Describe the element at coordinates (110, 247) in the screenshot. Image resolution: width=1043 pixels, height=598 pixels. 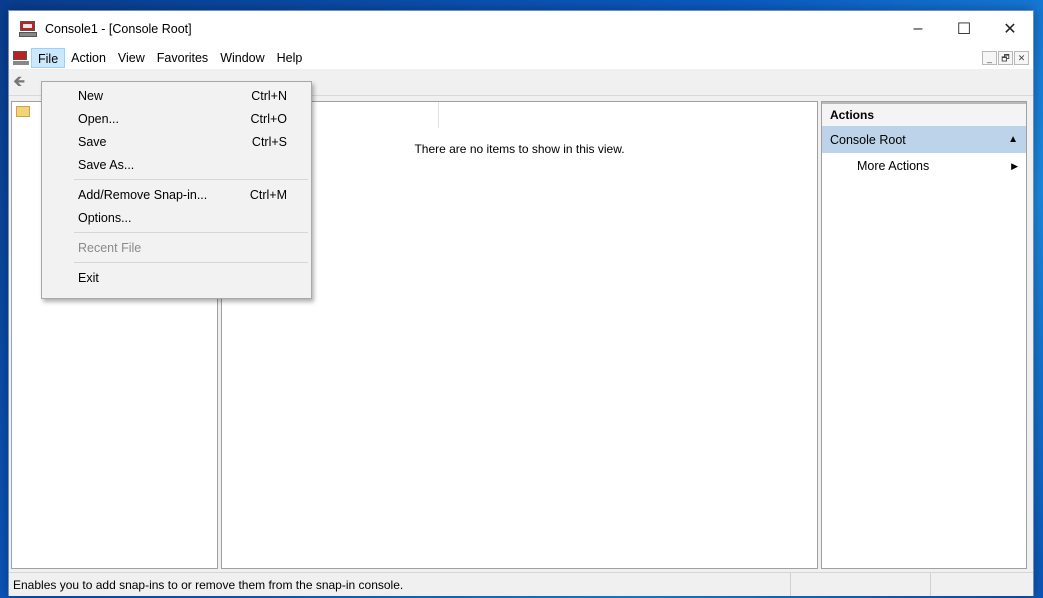
I see `menu-item-label: Recent File` at that location.